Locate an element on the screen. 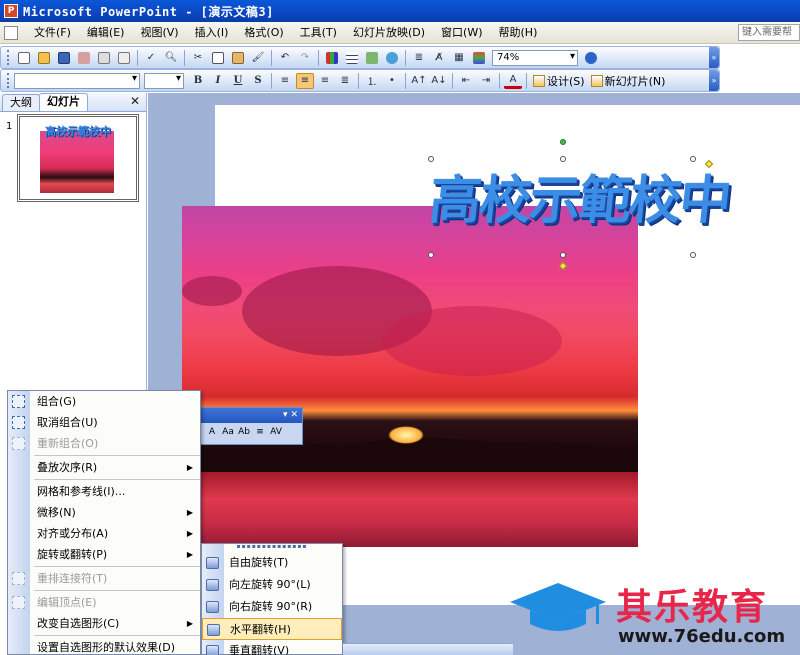 The image size is (800, 655). new-file-icon is located at coordinates (24, 58).